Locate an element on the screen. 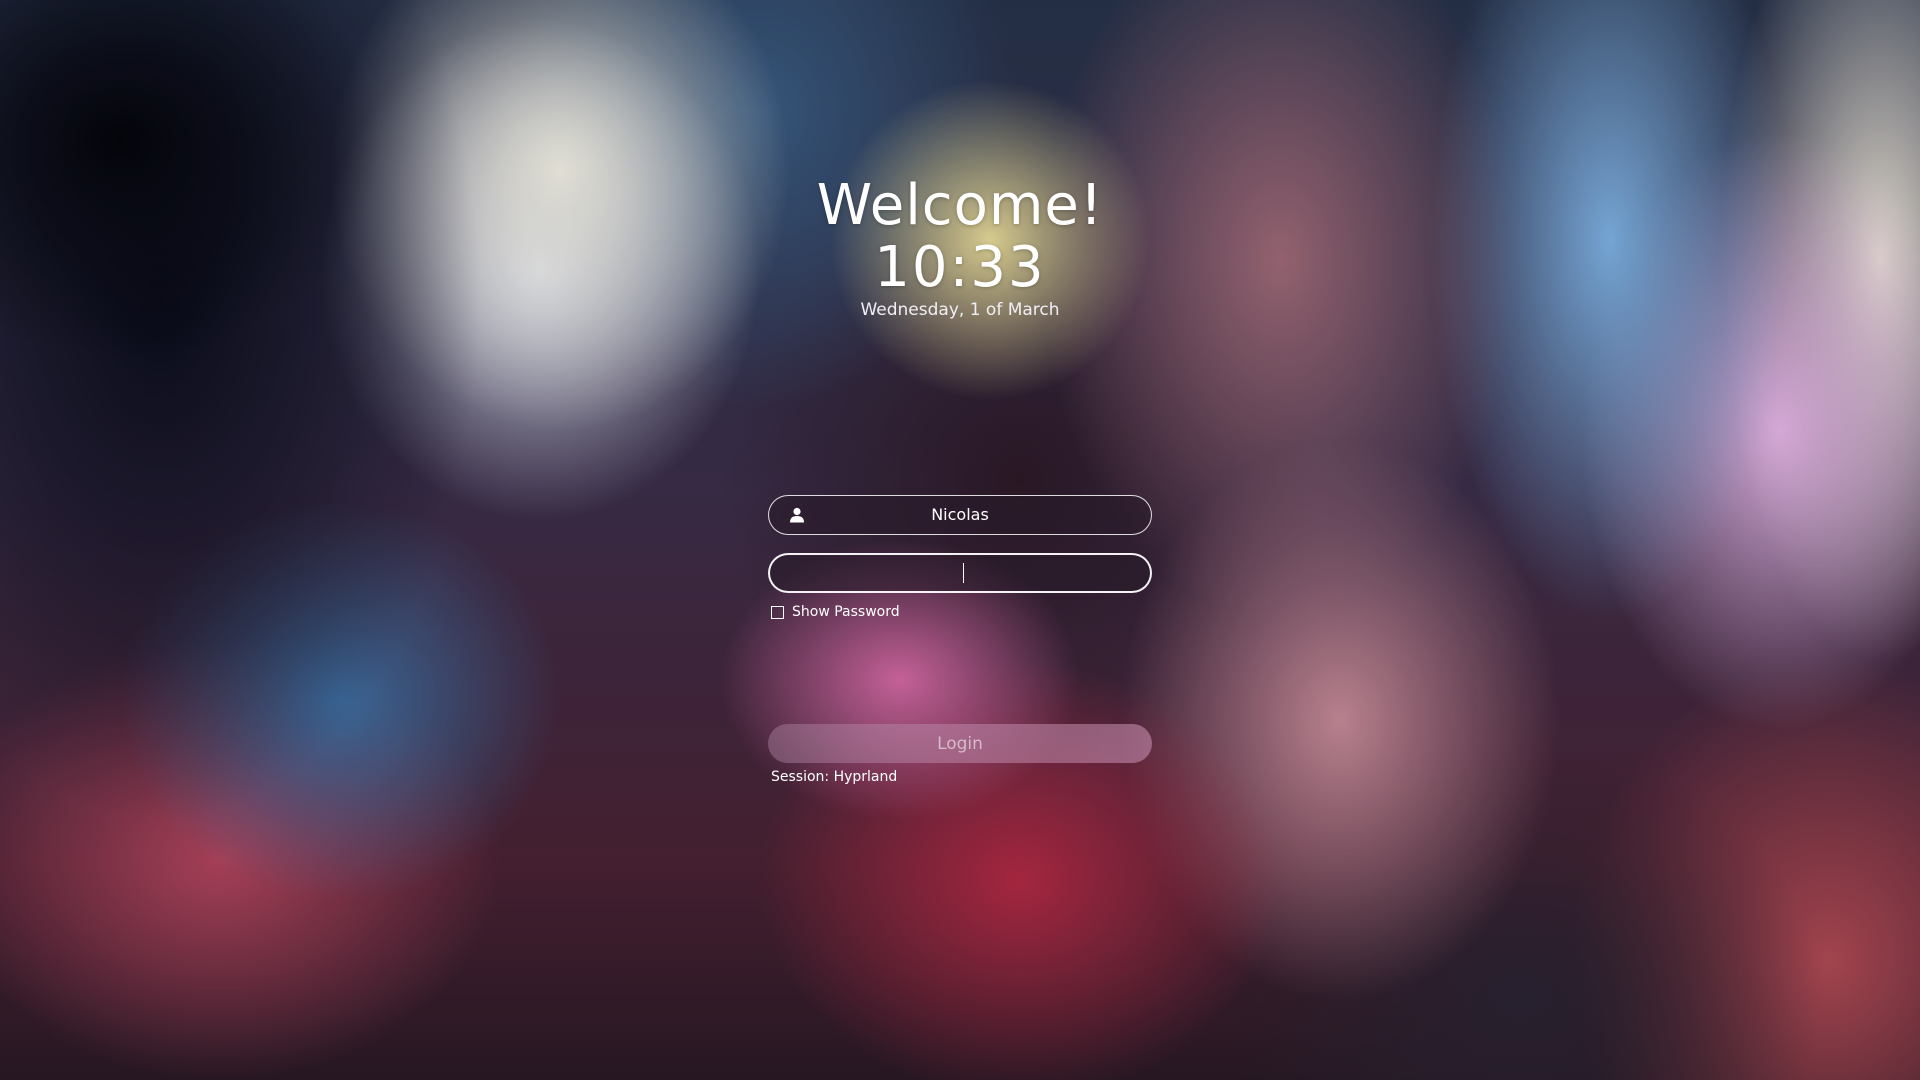  show-password-toggle: Show Password is located at coordinates (835, 612).